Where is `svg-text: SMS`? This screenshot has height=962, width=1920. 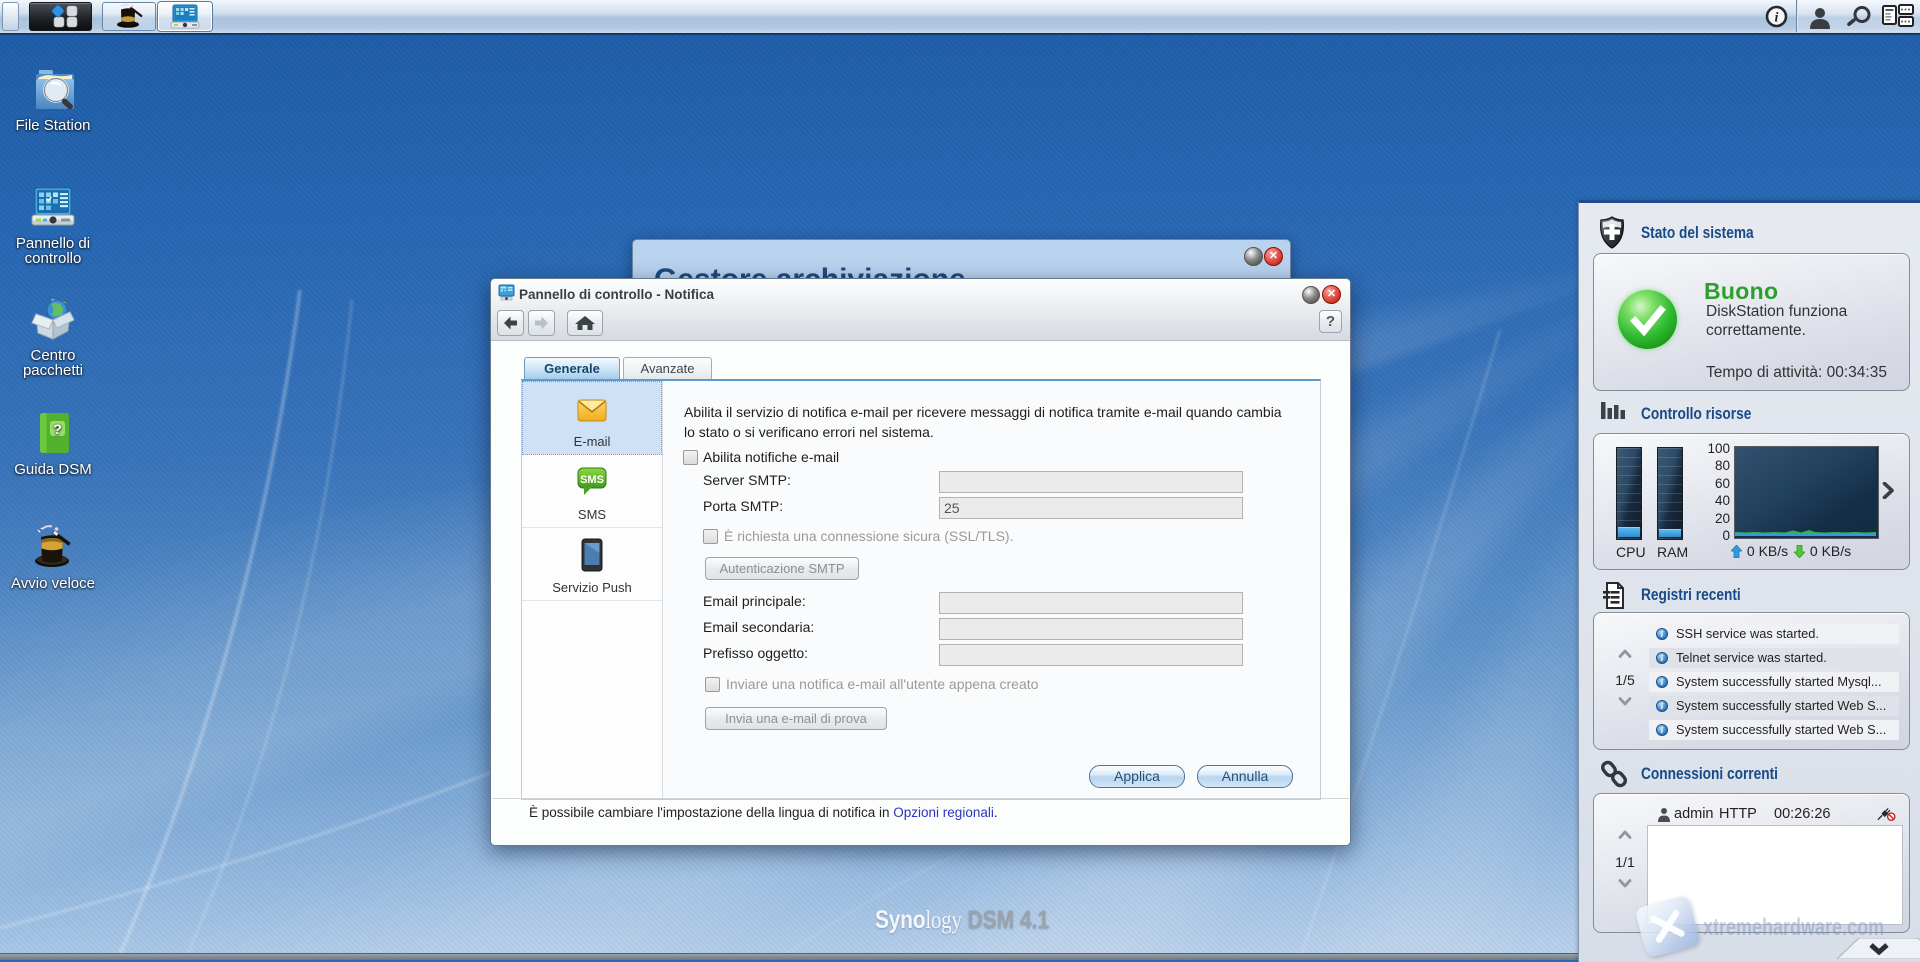
svg-text: SMS is located at coordinates (592, 480).